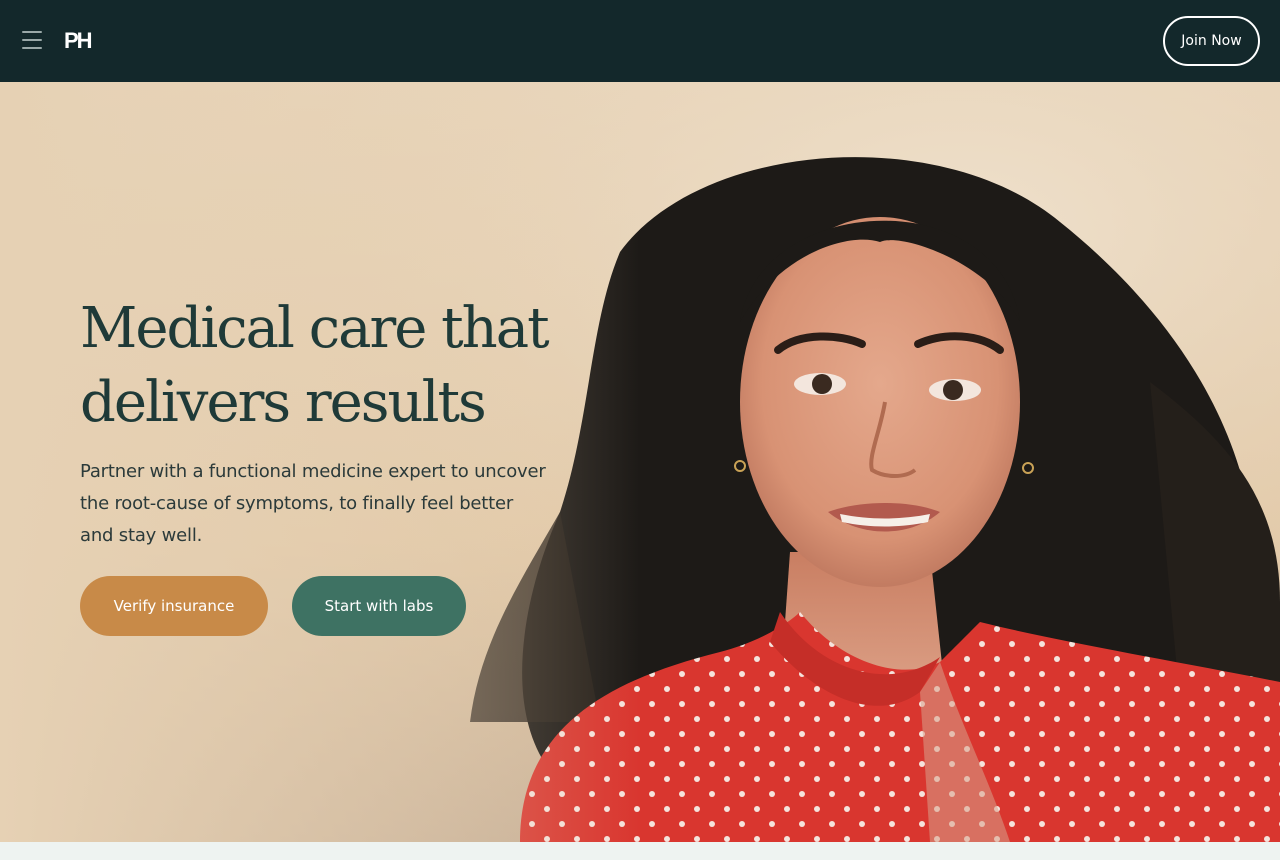 This screenshot has height=860, width=1280. I want to click on top-navigation-bar: PH Join Now, so click(640, 41).